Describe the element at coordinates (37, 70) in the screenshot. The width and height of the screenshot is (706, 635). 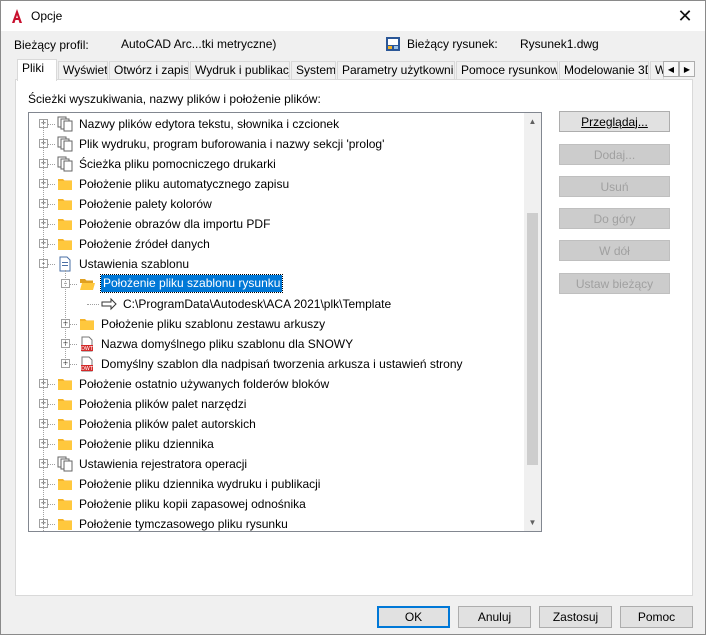
I see `tab-files: Pliki` at that location.